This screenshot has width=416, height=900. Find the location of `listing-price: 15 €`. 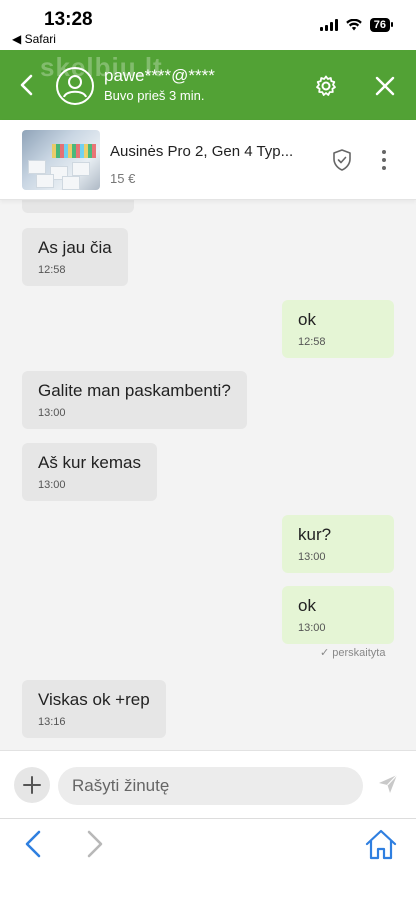

listing-price: 15 € is located at coordinates (123, 178).